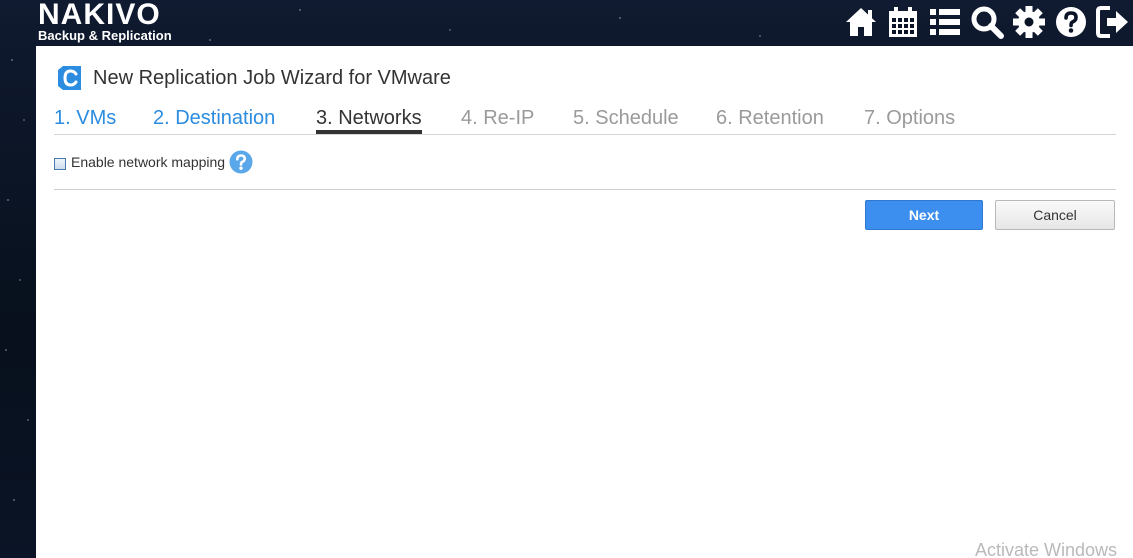 This screenshot has height=558, width=1133. What do you see at coordinates (566, 23) in the screenshot?
I see `top-bar: NAKIVO Backup & Replication` at bounding box center [566, 23].